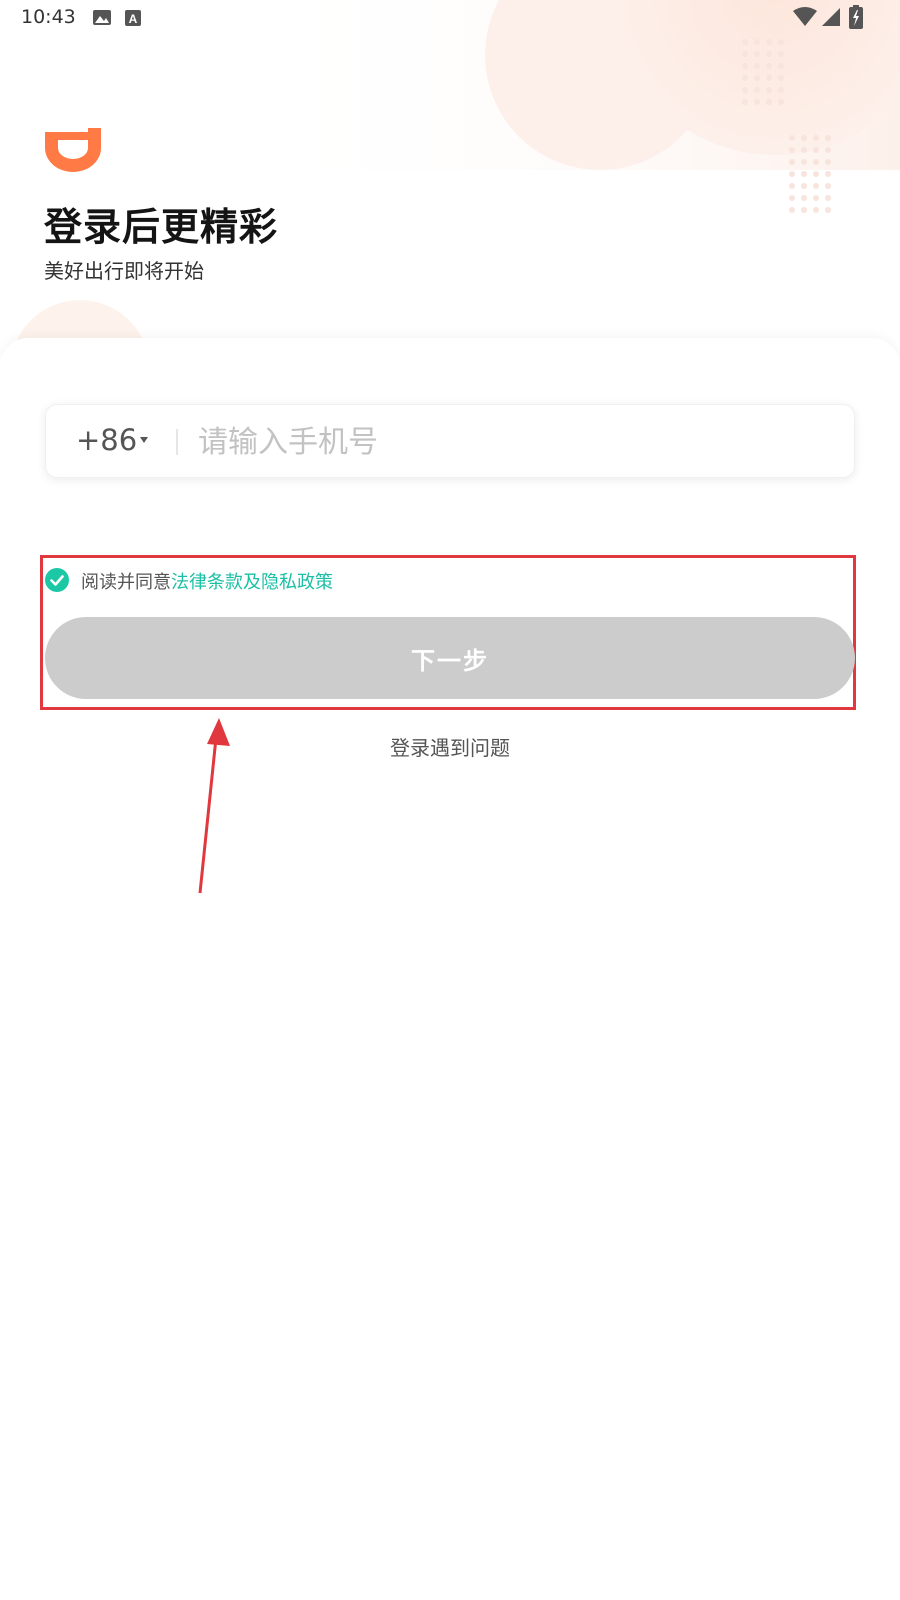 The width and height of the screenshot is (900, 1600). I want to click on field-divider, so click(177, 442).